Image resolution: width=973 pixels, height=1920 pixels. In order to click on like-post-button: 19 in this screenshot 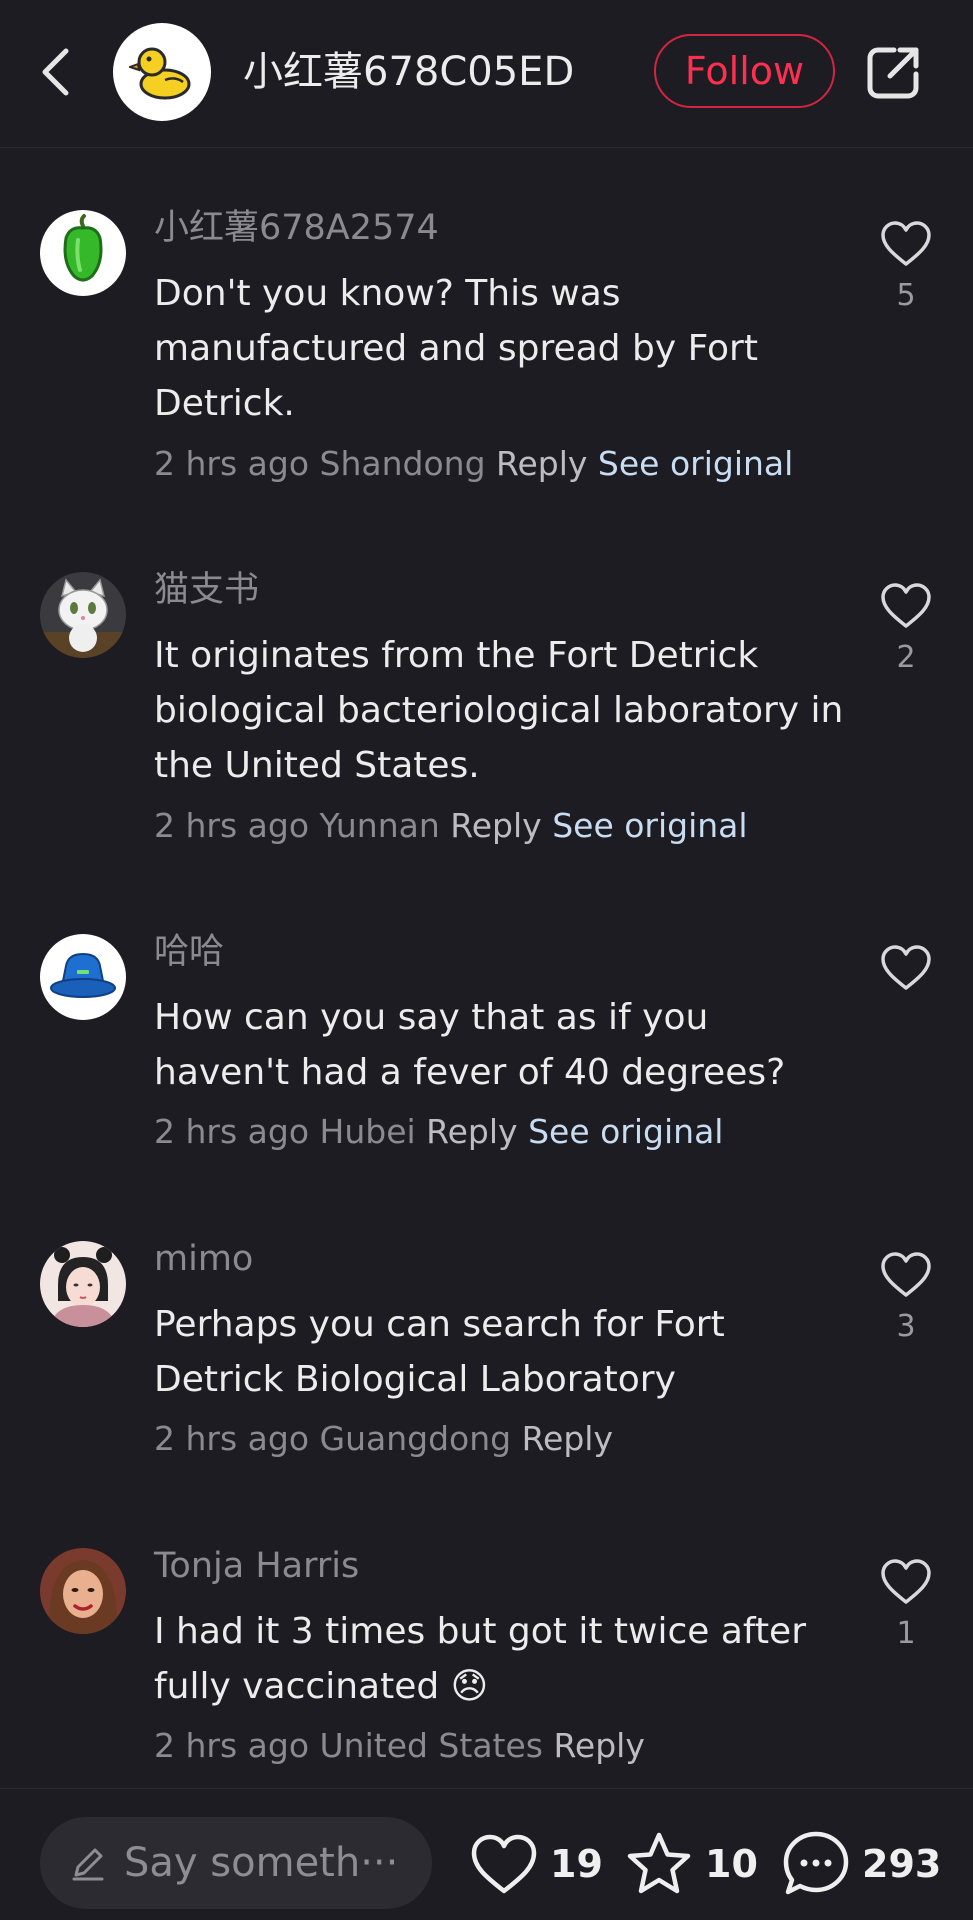, I will do `click(536, 1864)`.